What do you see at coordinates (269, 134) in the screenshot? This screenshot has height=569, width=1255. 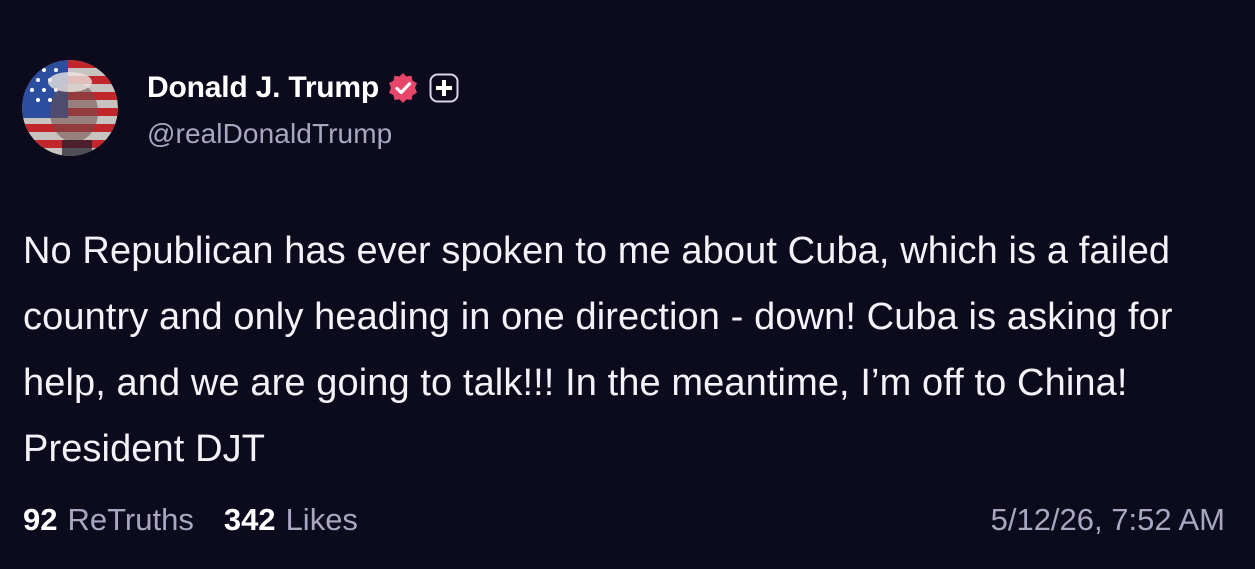 I see `author-handle: @realDonaldTrump` at bounding box center [269, 134].